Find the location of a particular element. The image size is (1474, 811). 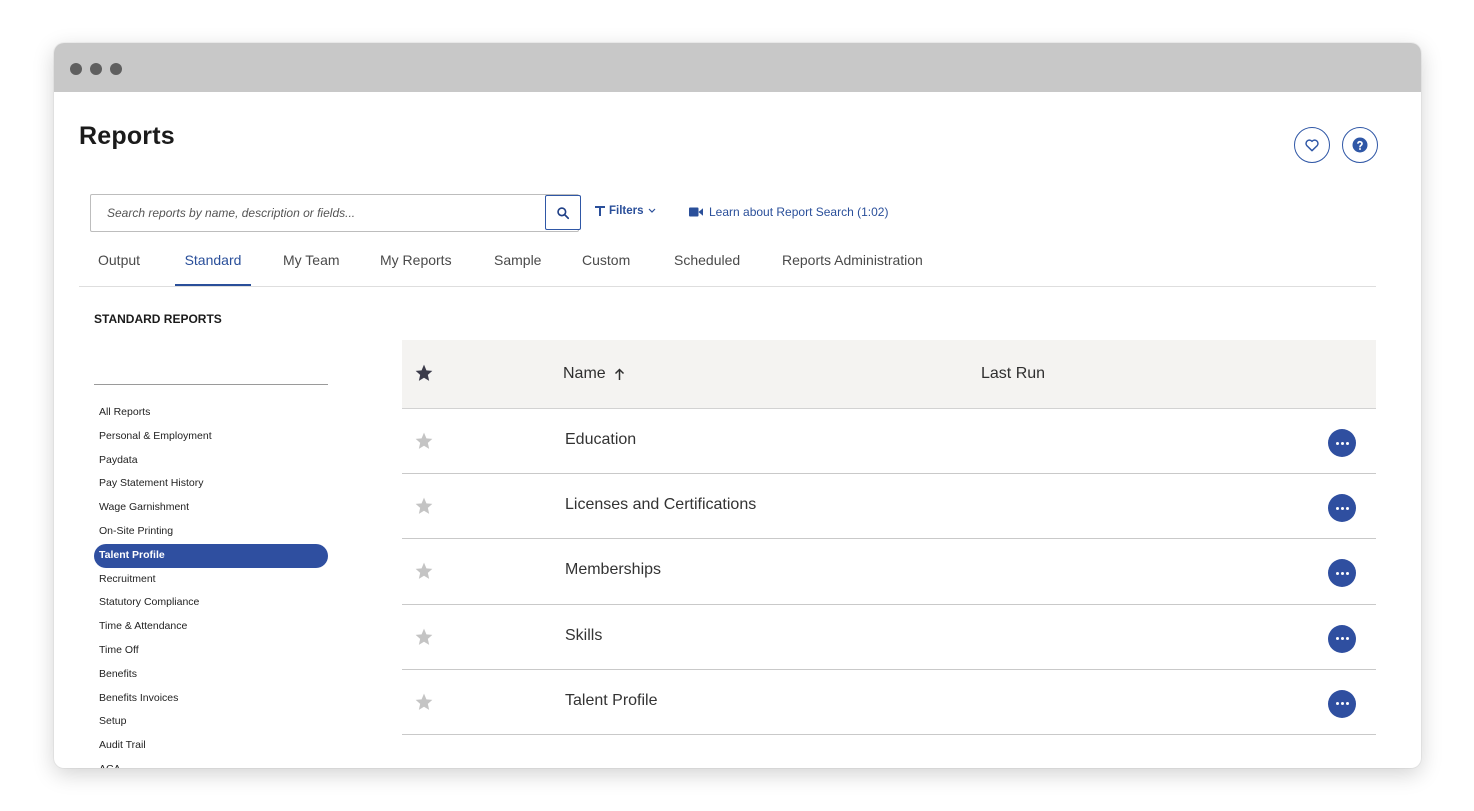

heart-icon is located at coordinates (1312, 145).